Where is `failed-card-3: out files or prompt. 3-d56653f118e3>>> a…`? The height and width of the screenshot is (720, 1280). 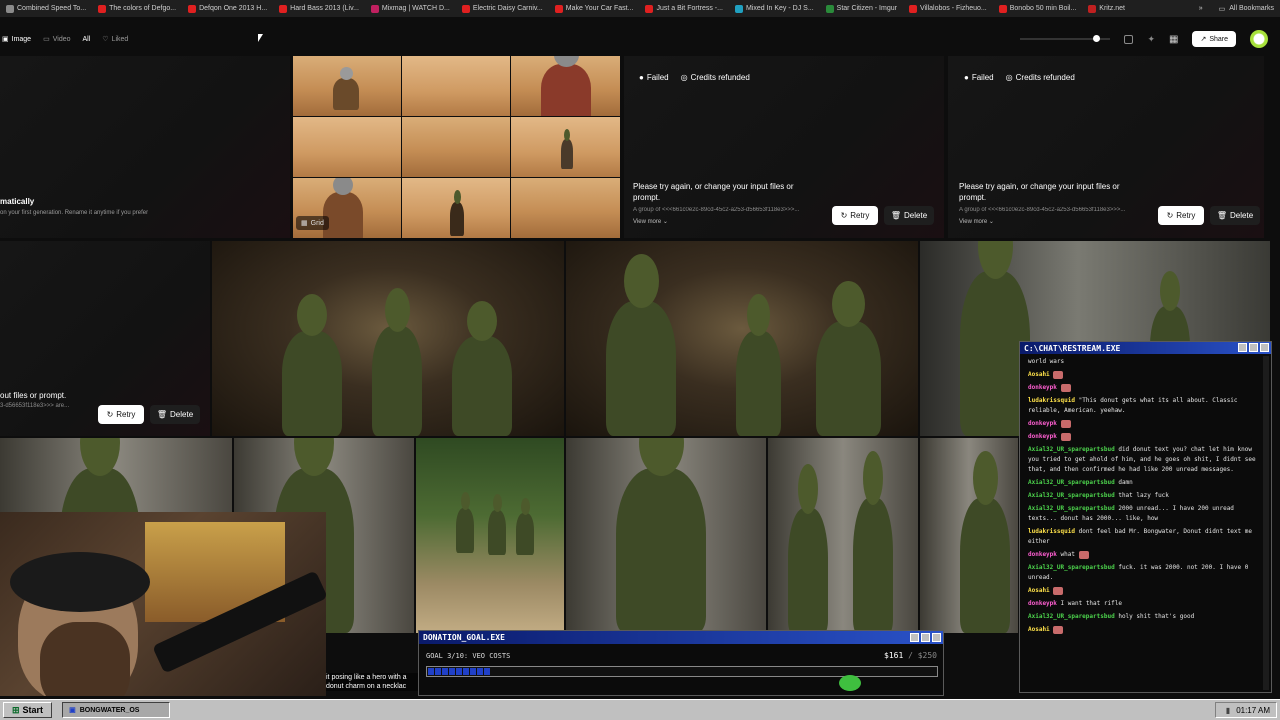
failed-card-3: out files or prompt. 3-d56653f118e3>>> a… is located at coordinates (105, 338).